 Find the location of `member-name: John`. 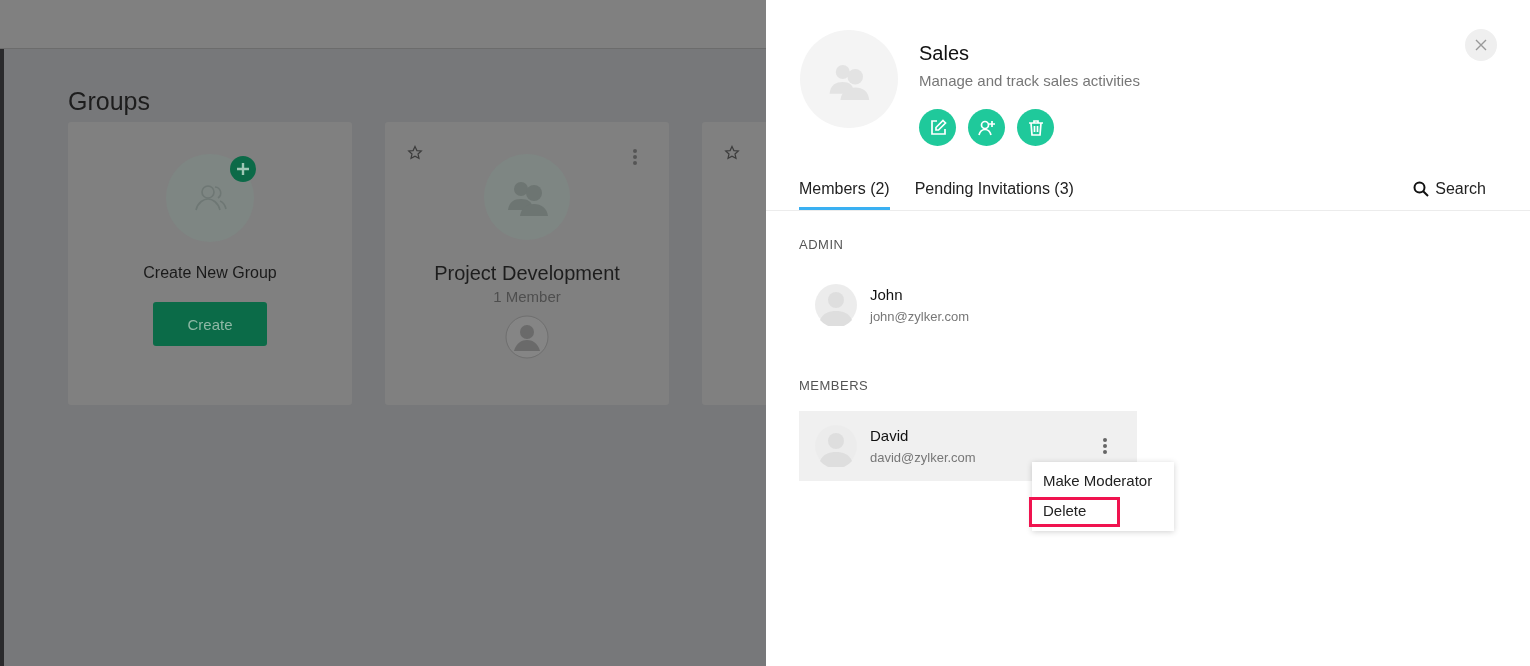

member-name: John is located at coordinates (887, 294).